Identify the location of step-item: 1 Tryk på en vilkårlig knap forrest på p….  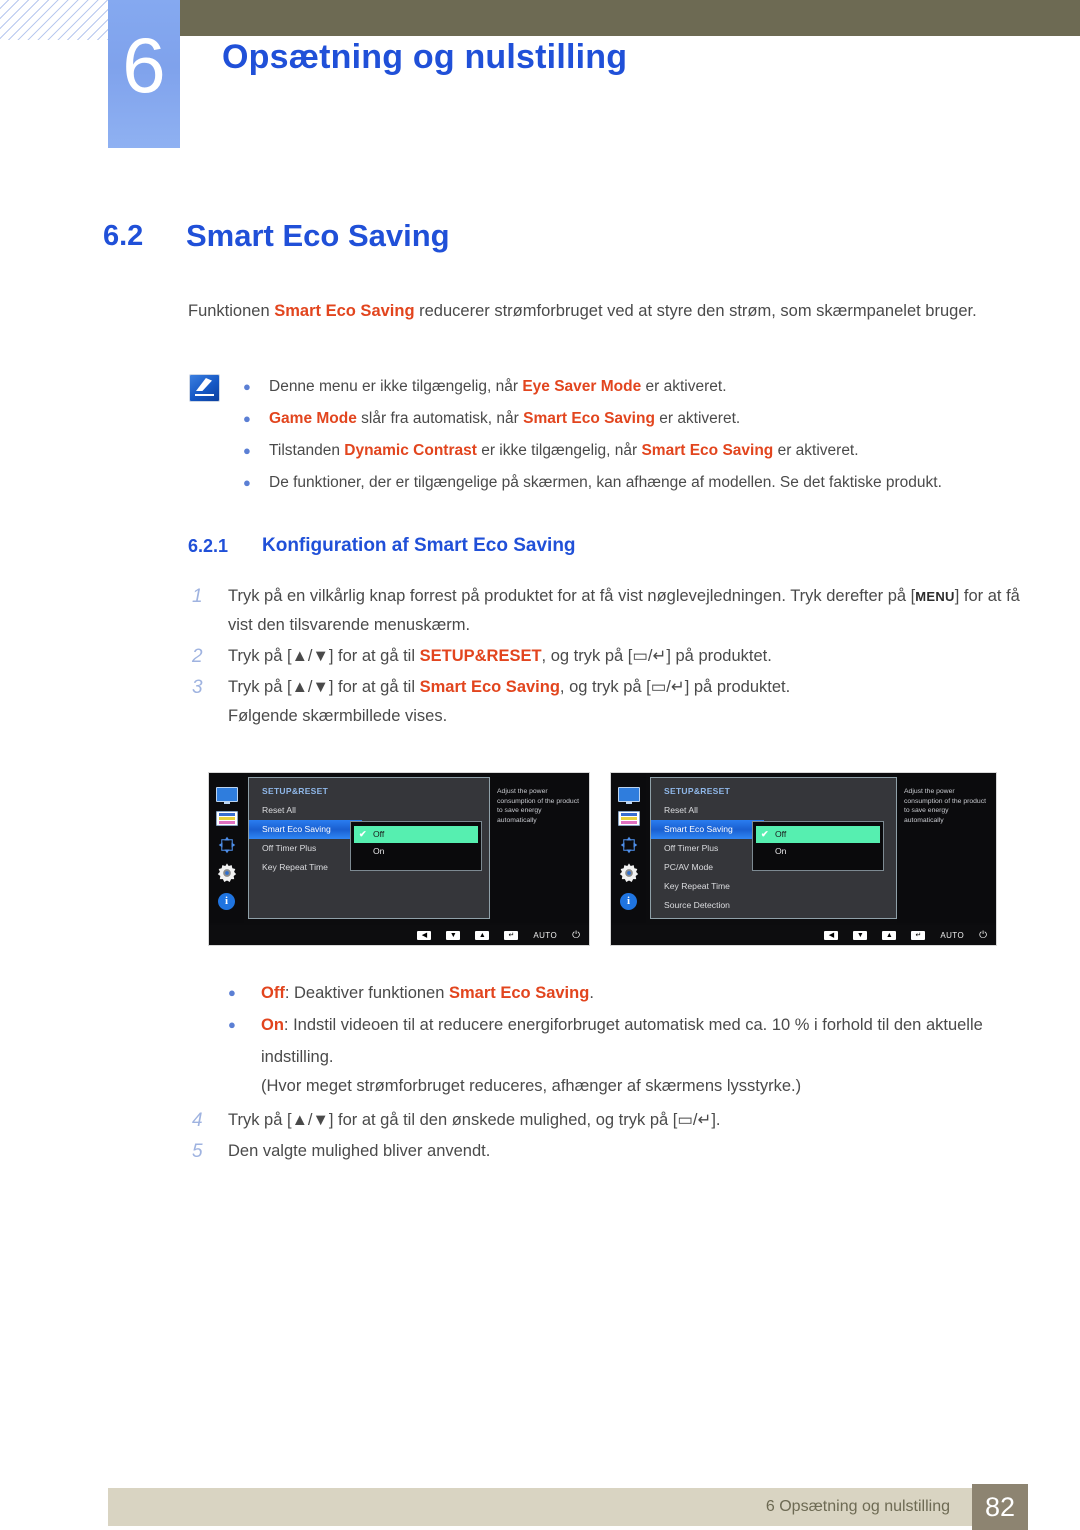
(605, 611).